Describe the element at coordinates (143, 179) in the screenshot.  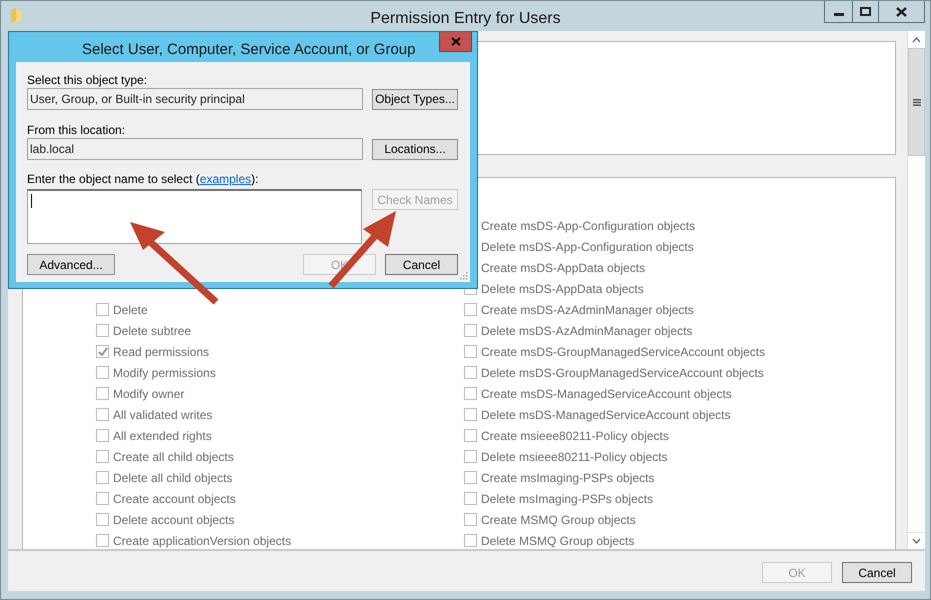
I see `field-label: Enter the object name to select (examples):` at that location.